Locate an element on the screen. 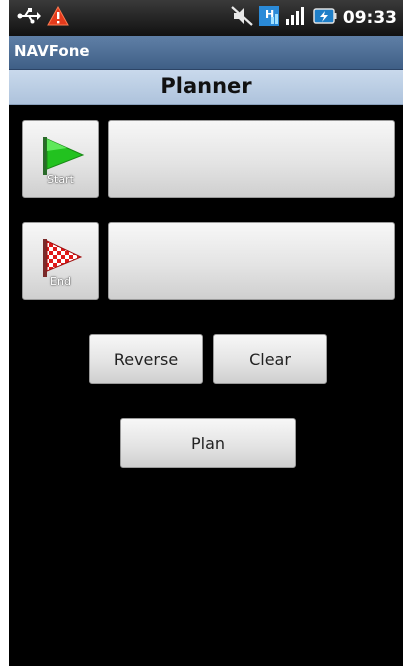 The width and height of the screenshot is (403, 666). reverse-button: Reverse is located at coordinates (146, 359).